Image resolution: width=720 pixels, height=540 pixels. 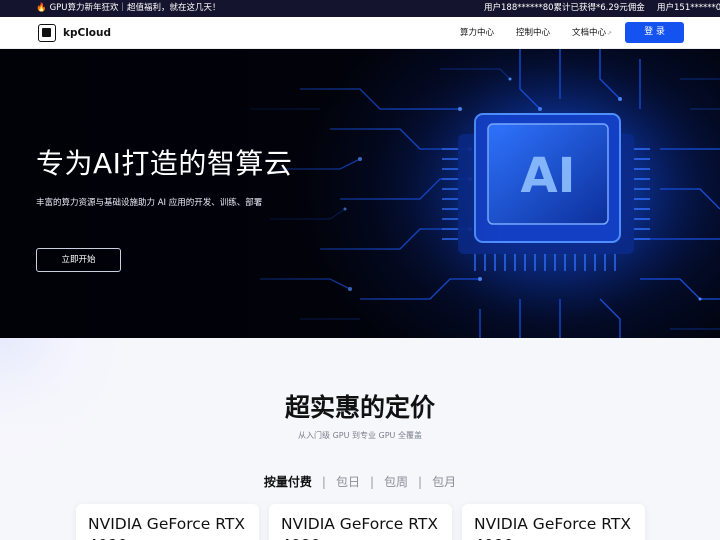 I want to click on main-navbar: kpCloud 算力中心 控制中心 文档中心↗ 登 录, so click(x=360, y=33).